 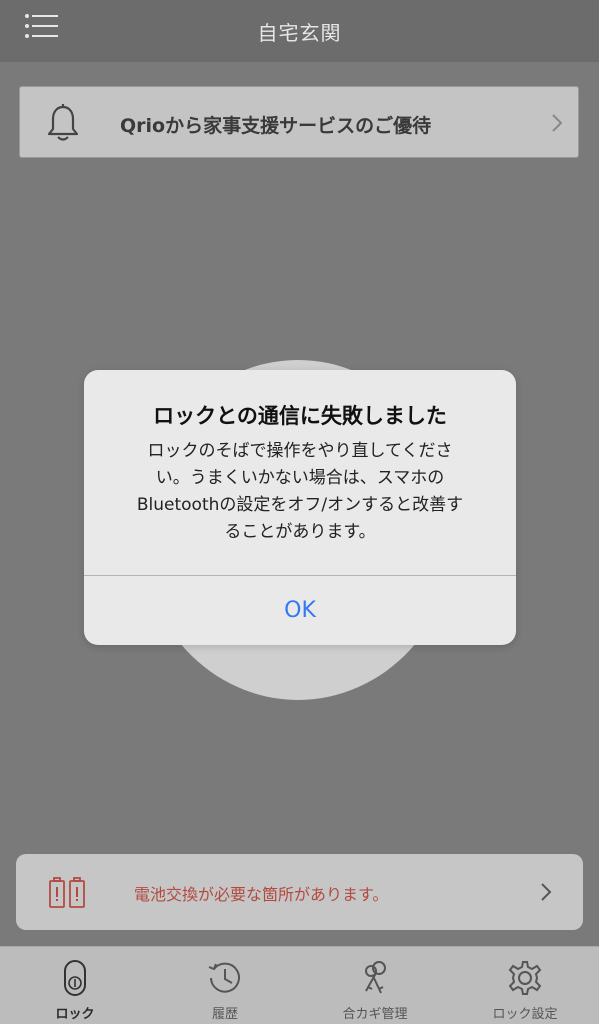 What do you see at coordinates (224, 1014) in the screenshot?
I see `tab-label: 履歴` at bounding box center [224, 1014].